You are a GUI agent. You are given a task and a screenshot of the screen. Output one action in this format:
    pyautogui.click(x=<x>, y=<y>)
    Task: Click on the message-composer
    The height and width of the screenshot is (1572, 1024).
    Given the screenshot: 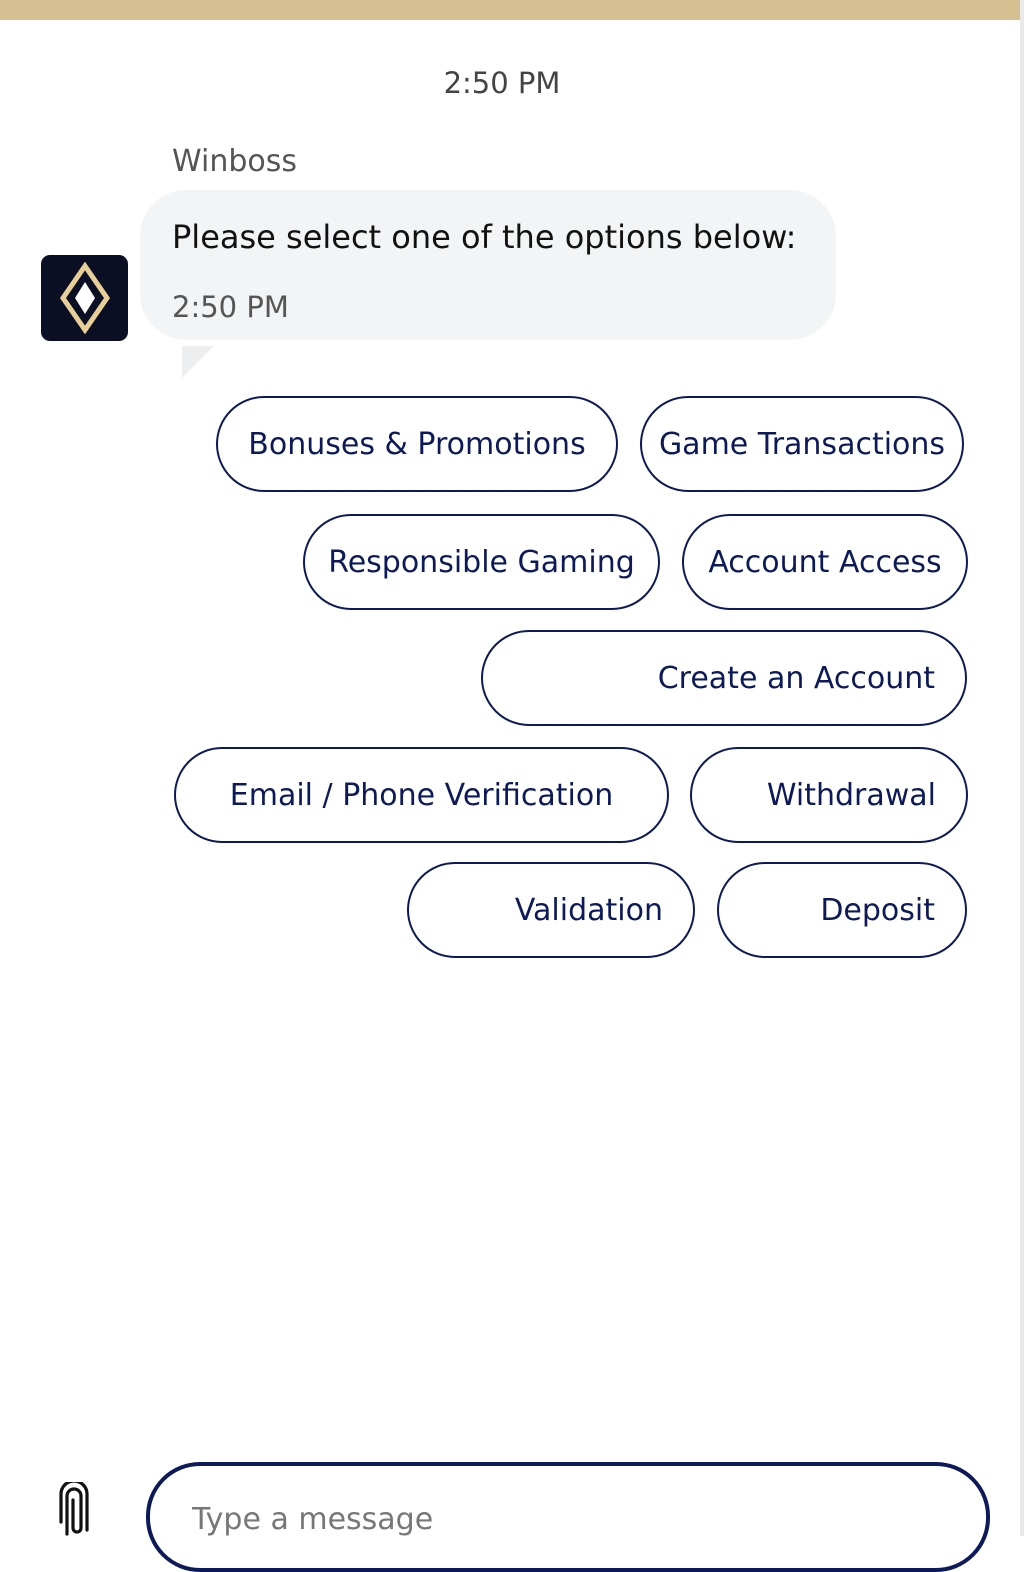 What is the action you would take?
    pyautogui.click(x=568, y=1517)
    